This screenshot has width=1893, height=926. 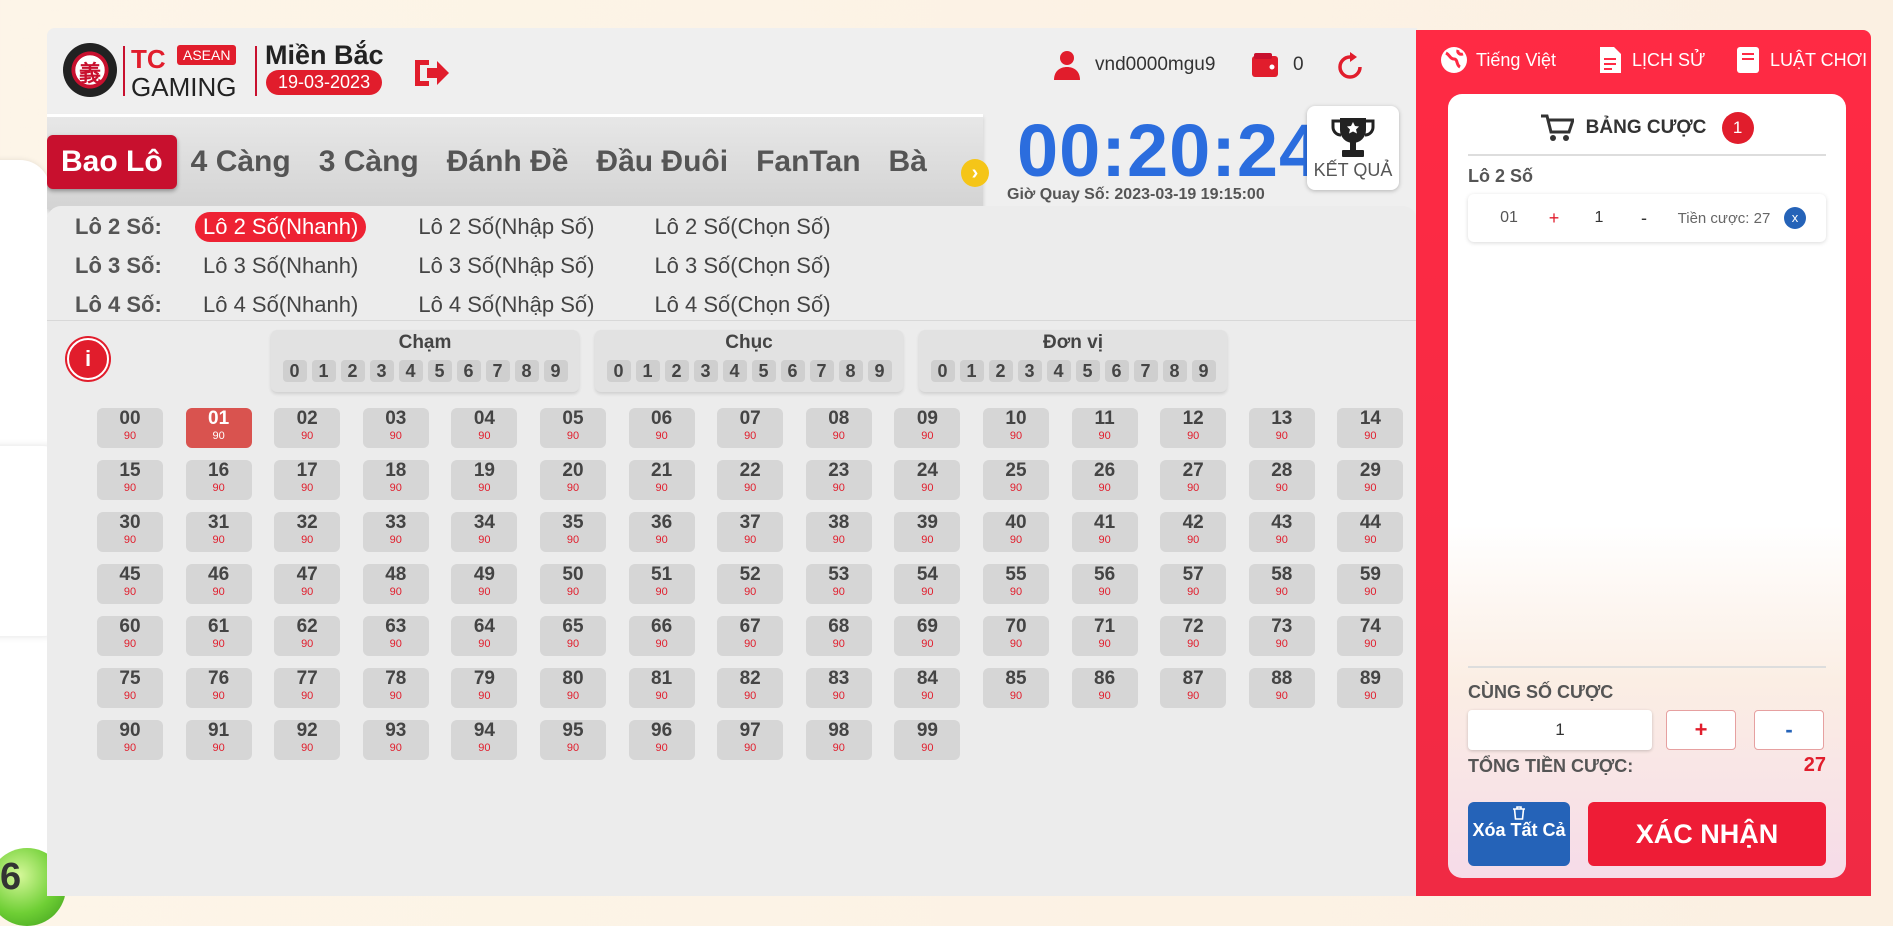 What do you see at coordinates (241, 162) in the screenshot?
I see `game-tab: 4 Càng` at bounding box center [241, 162].